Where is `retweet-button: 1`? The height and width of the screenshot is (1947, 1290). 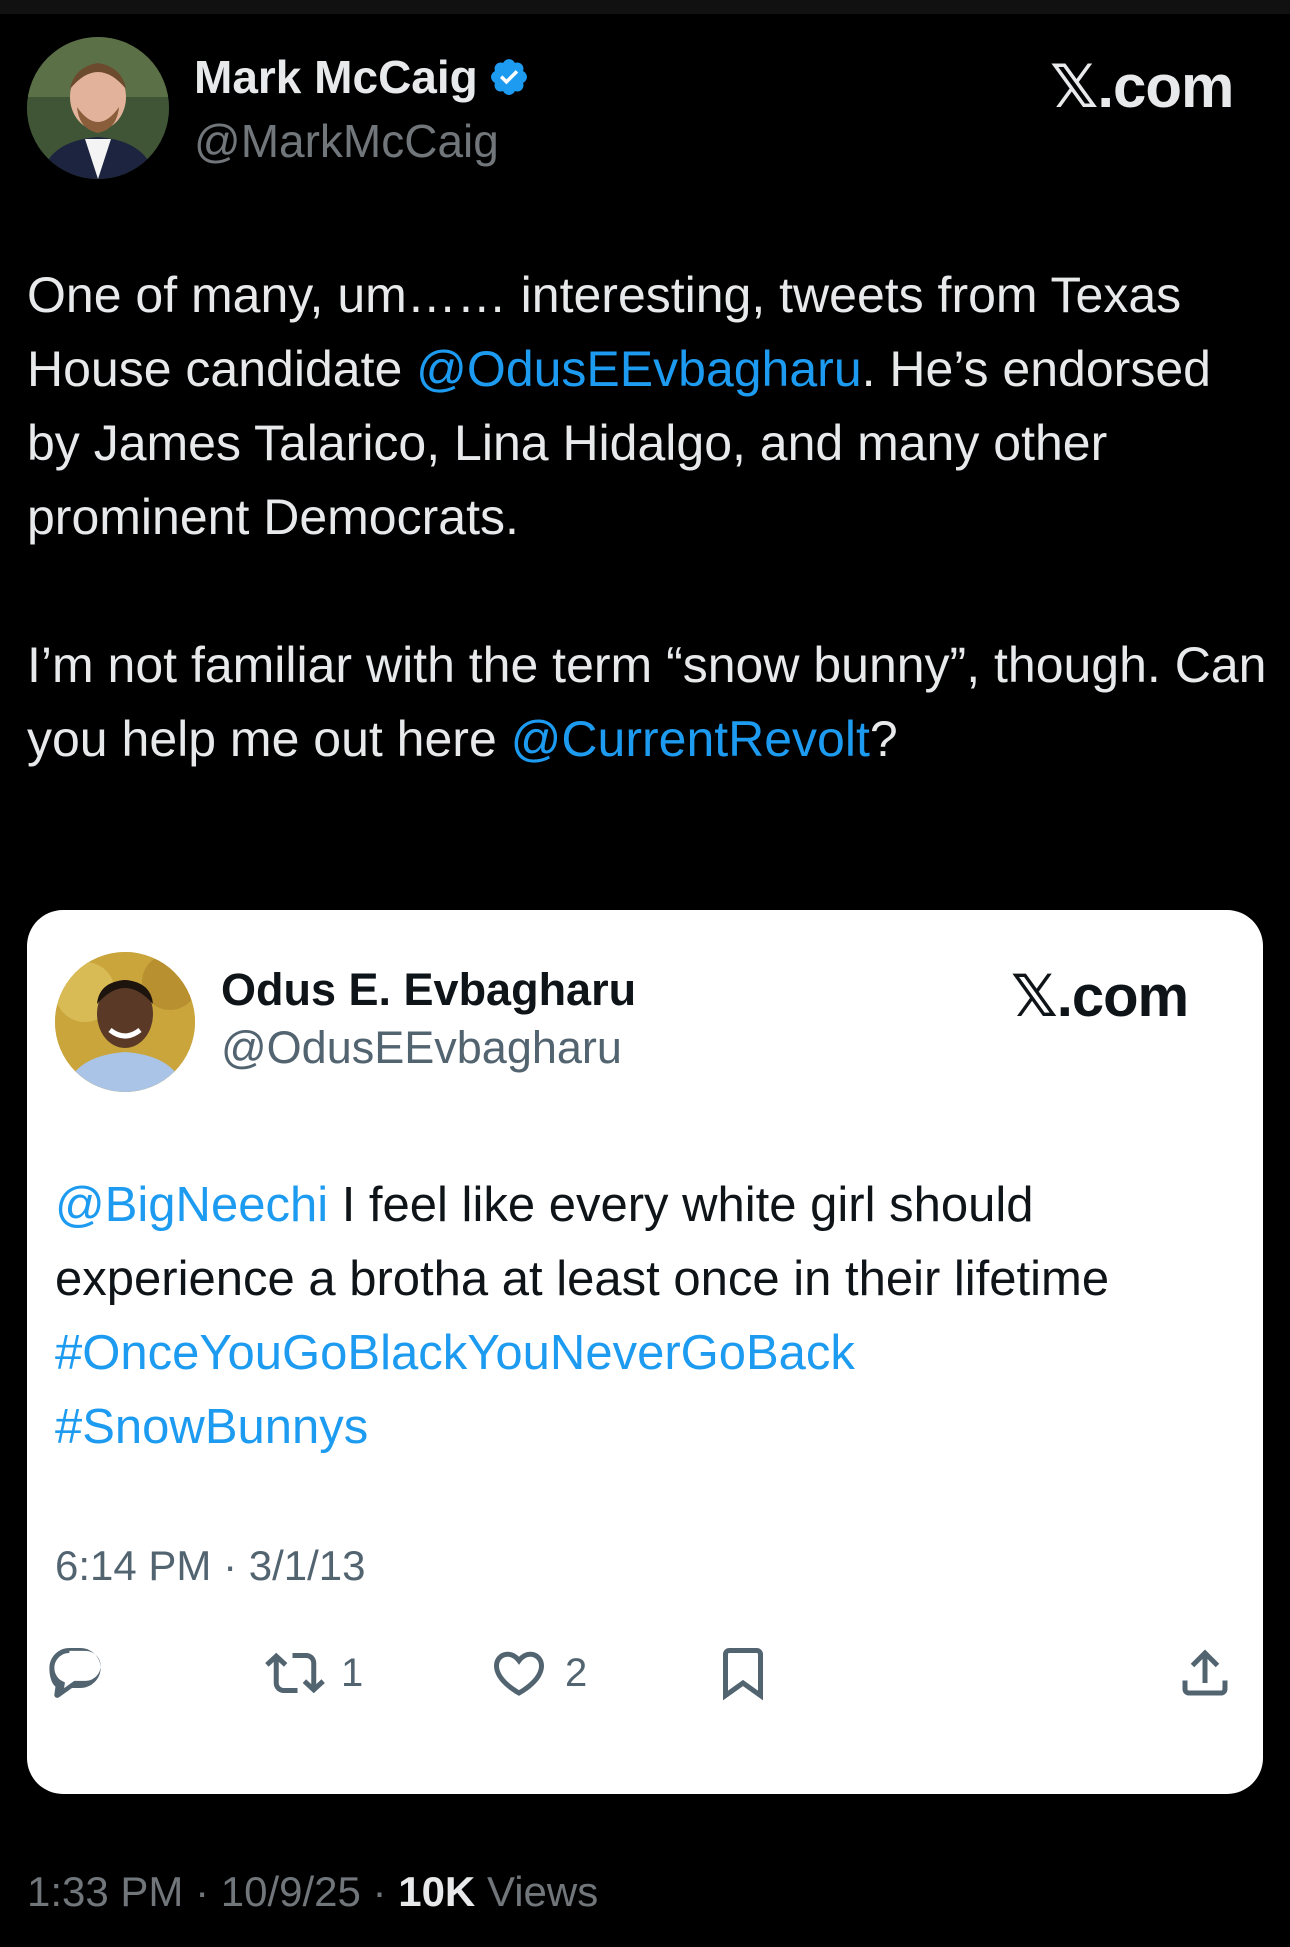 retweet-button: 1 is located at coordinates (314, 1673).